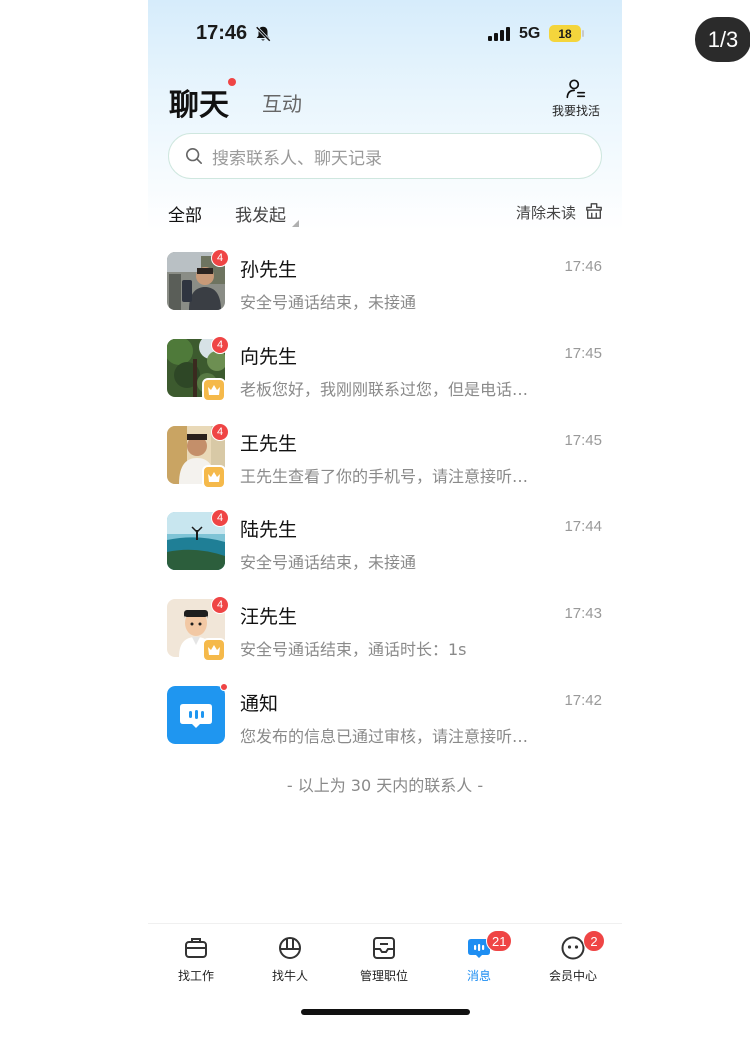 The width and height of the screenshot is (750, 1043). I want to click on list-footer-note: - 以上为 30 天内的联系人 -, so click(385, 785).